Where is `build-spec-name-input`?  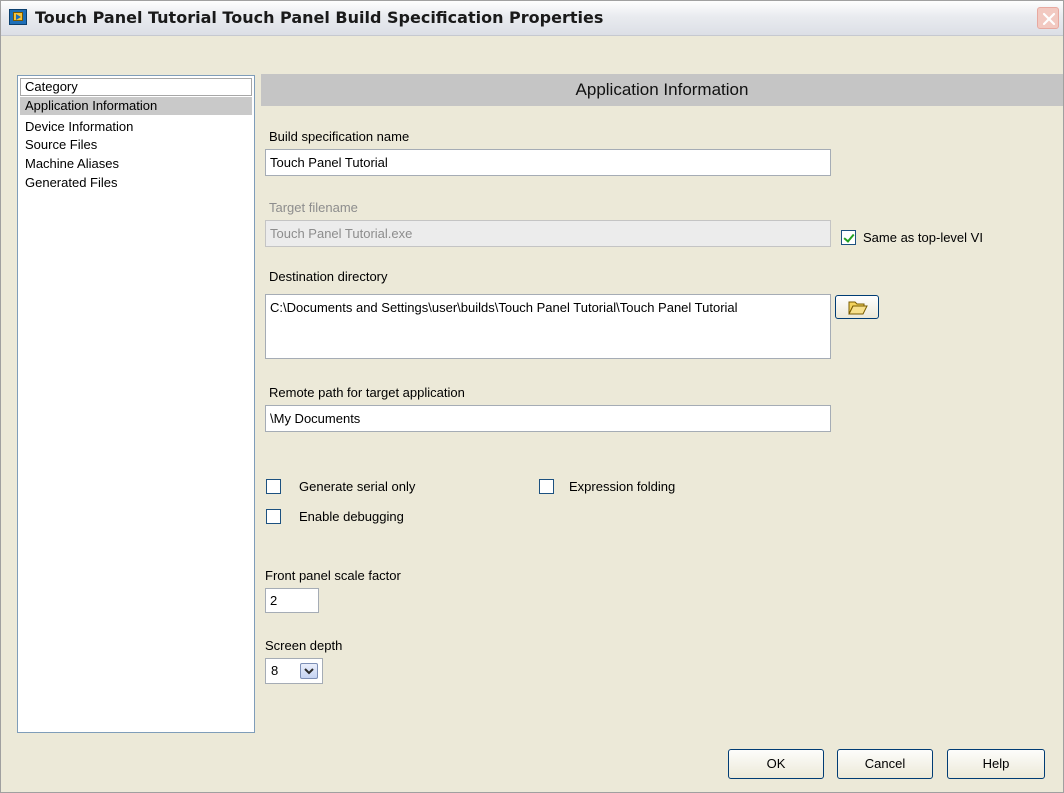 build-spec-name-input is located at coordinates (548, 162).